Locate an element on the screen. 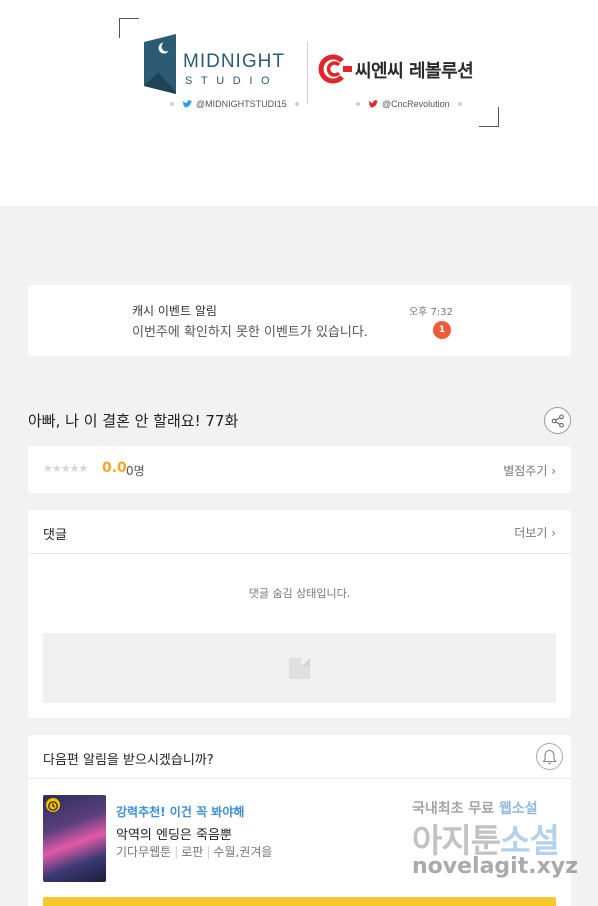 Image resolution: width=598 pixels, height=906 pixels. share-icon is located at coordinates (557, 420).